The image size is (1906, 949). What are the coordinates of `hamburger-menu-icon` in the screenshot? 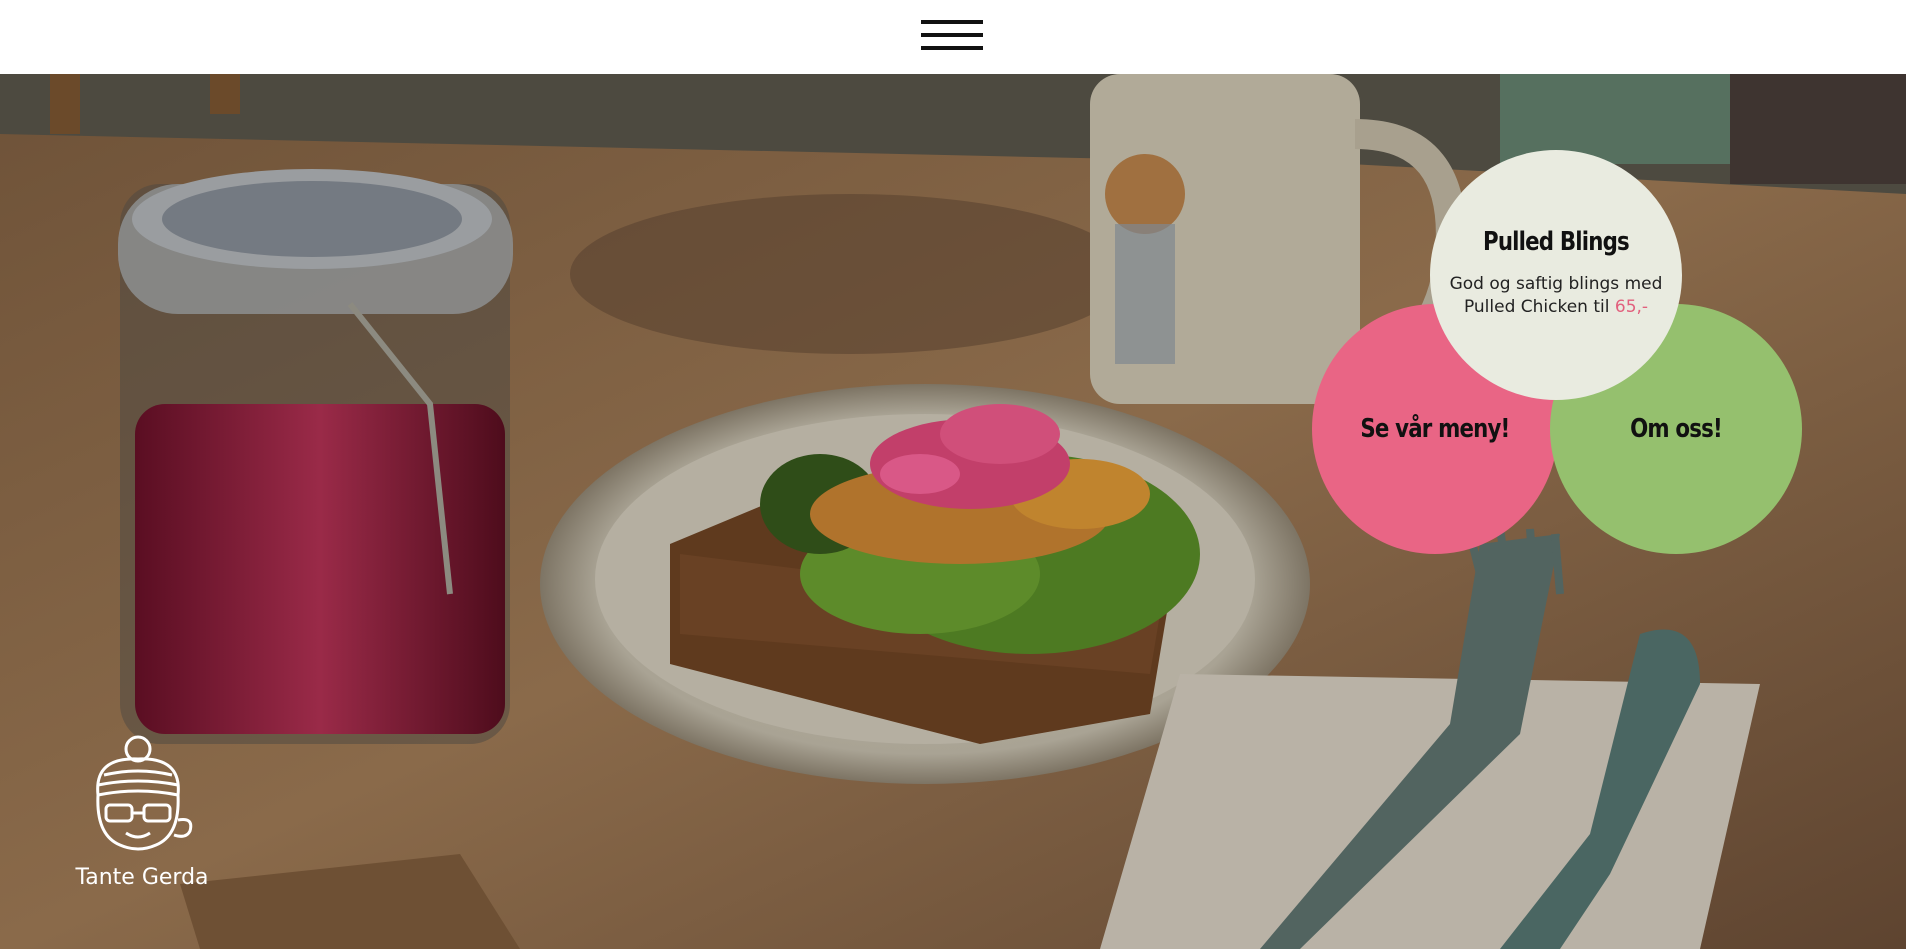 It's located at (952, 36).